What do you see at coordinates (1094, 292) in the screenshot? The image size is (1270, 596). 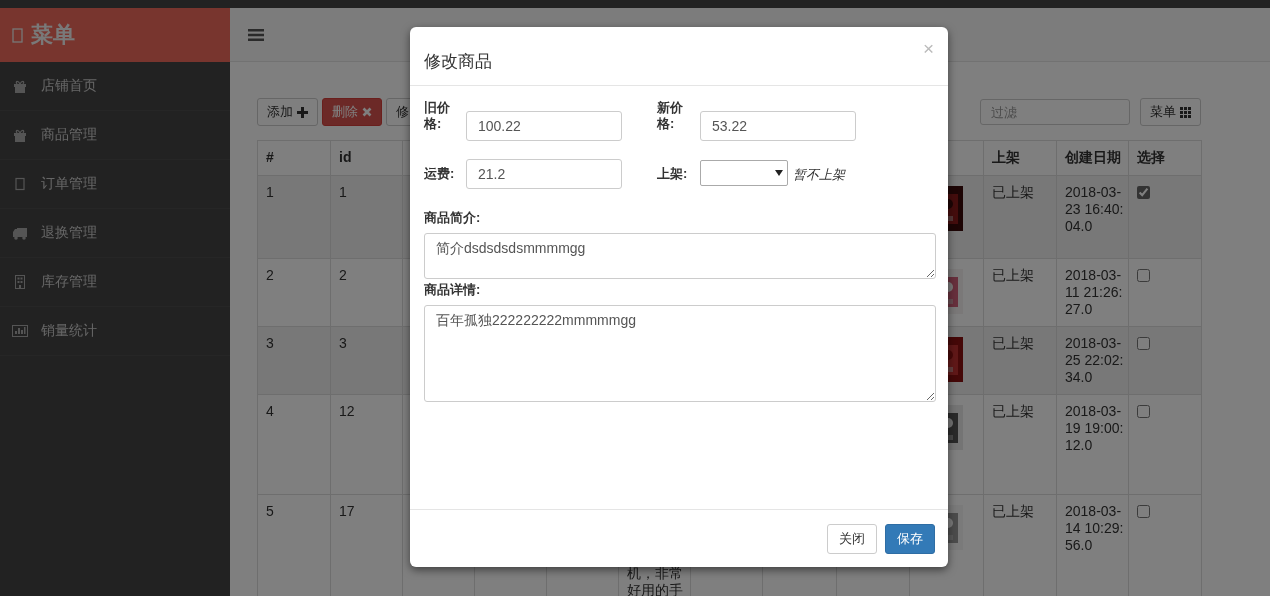 I see `table-cell-text: 2018-03-11 21:26:27.0` at bounding box center [1094, 292].